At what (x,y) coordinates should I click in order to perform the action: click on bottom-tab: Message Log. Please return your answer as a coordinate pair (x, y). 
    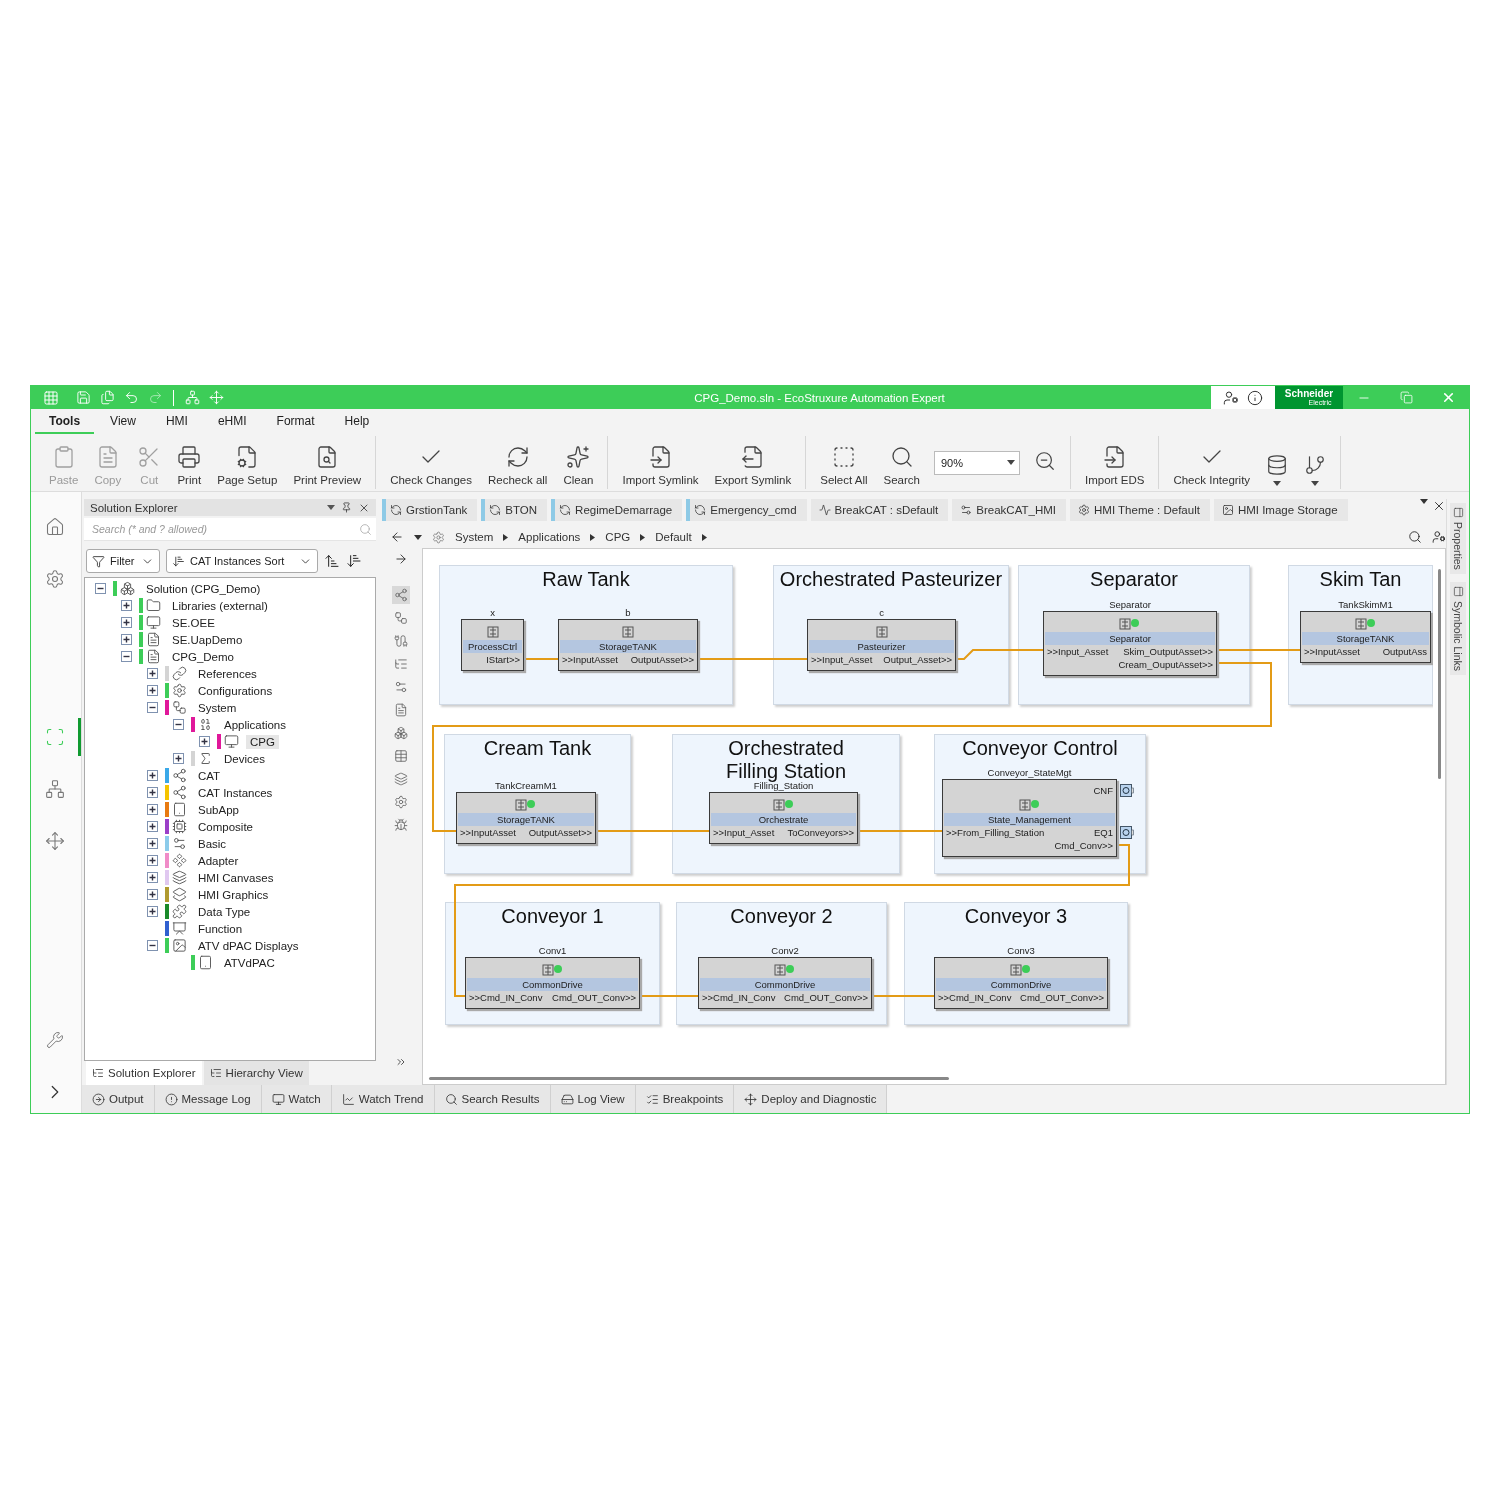
    Looking at the image, I should click on (208, 1099).